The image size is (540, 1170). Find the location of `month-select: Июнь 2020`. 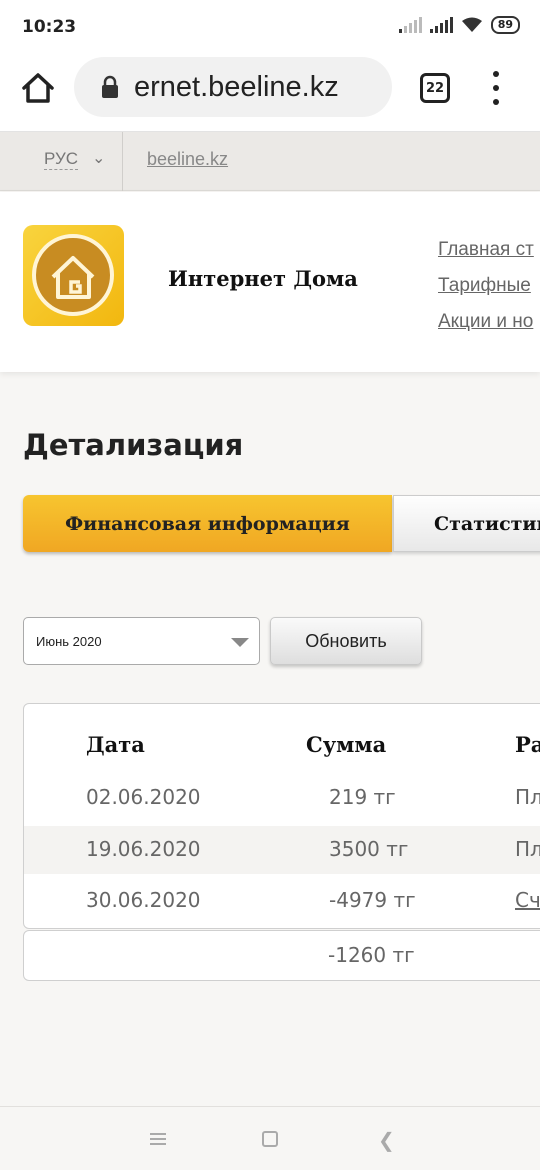

month-select: Июнь 2020 is located at coordinates (141, 641).